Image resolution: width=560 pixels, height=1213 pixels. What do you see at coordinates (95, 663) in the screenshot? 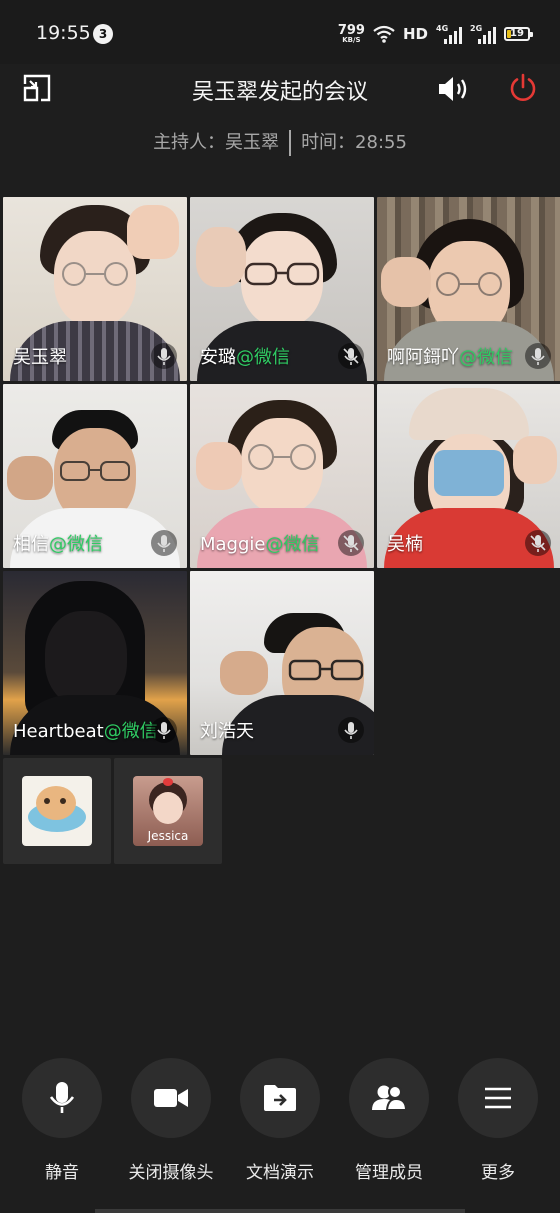
I see `video-tile: Heartbeat@微信` at bounding box center [95, 663].